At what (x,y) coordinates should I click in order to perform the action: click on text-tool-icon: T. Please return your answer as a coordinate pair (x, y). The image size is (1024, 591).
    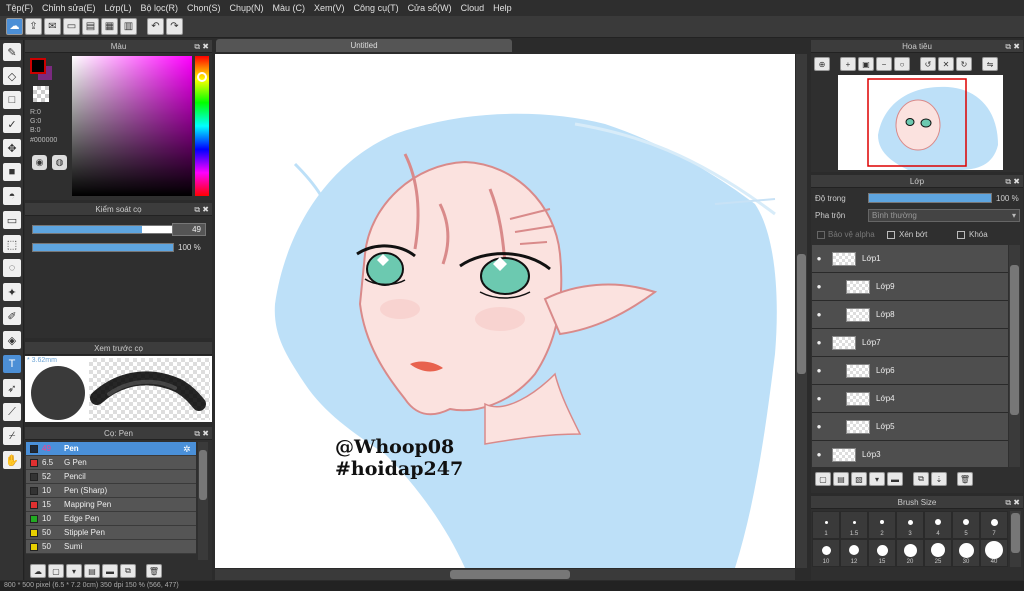
    Looking at the image, I should click on (12, 364).